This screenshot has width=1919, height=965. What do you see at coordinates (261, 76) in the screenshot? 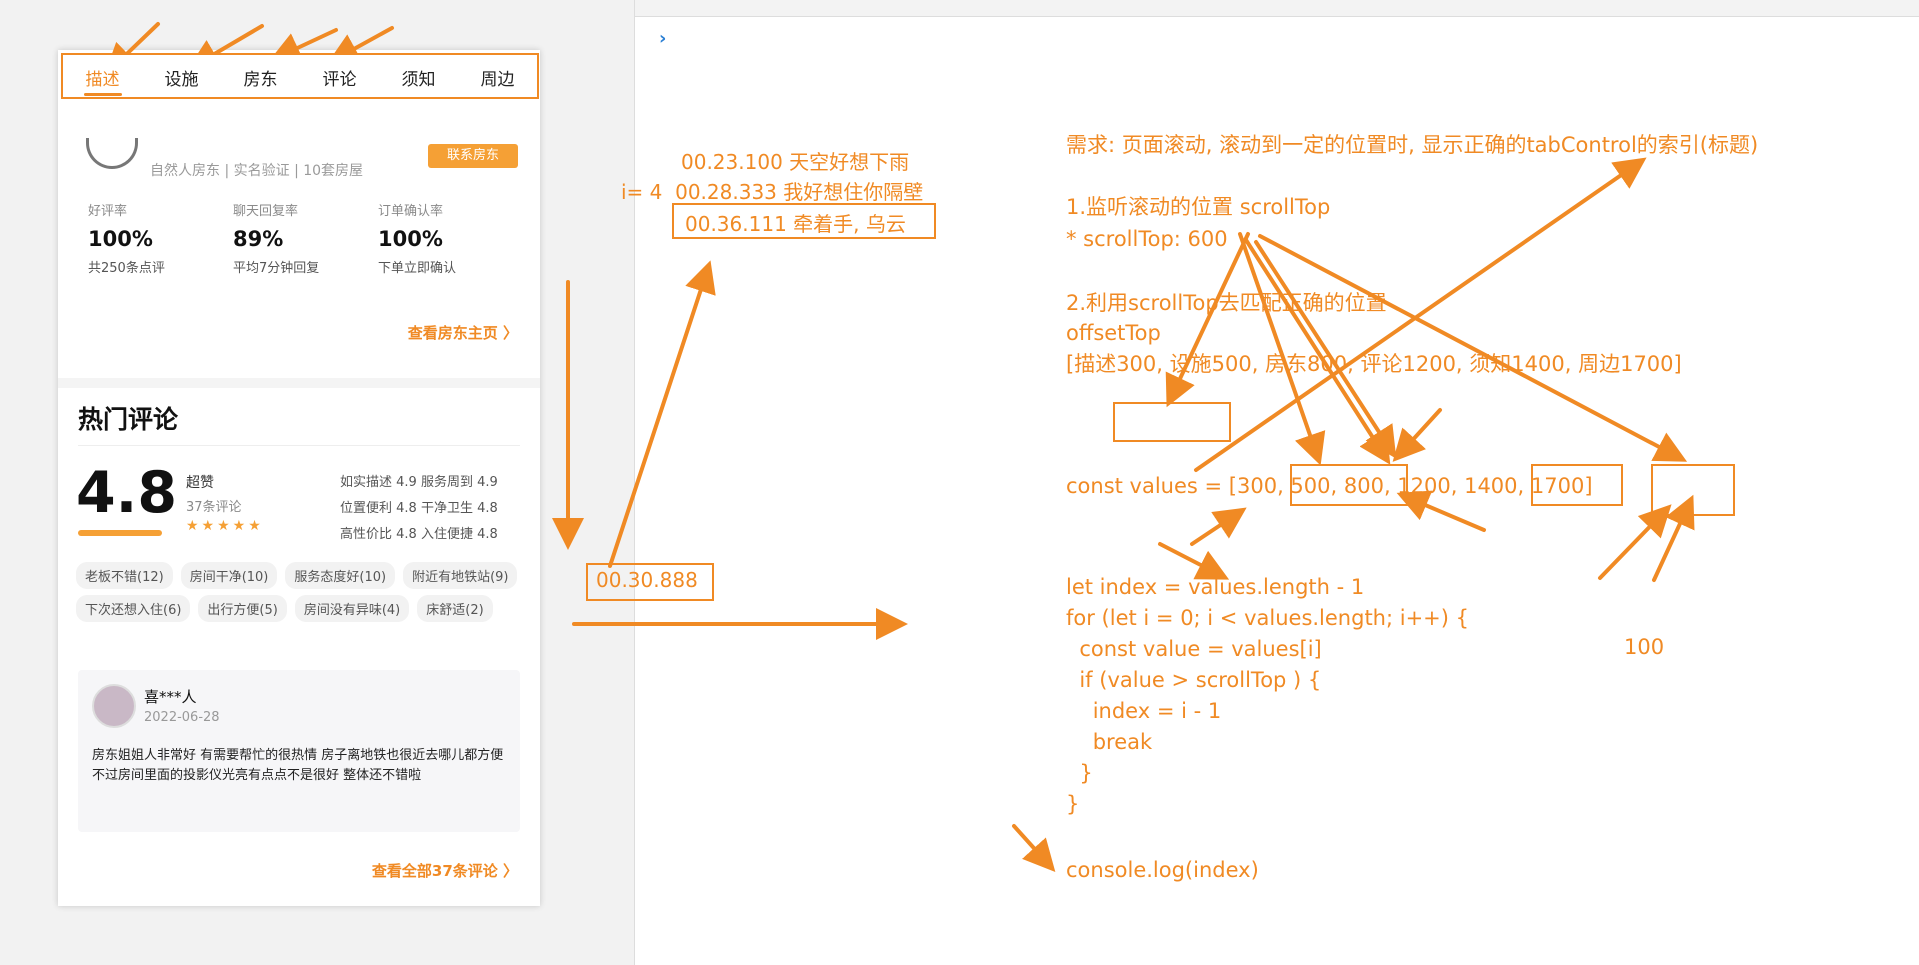
I see `tab-landlord: 房东` at bounding box center [261, 76].